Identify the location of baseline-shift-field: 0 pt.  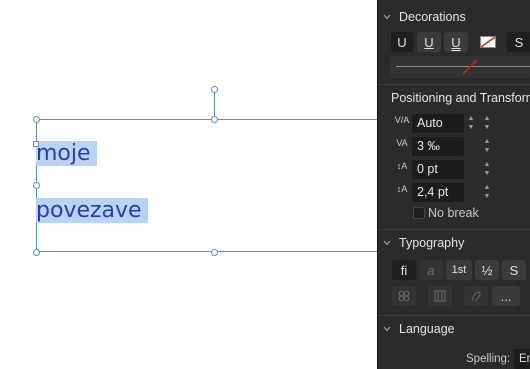
(438, 169).